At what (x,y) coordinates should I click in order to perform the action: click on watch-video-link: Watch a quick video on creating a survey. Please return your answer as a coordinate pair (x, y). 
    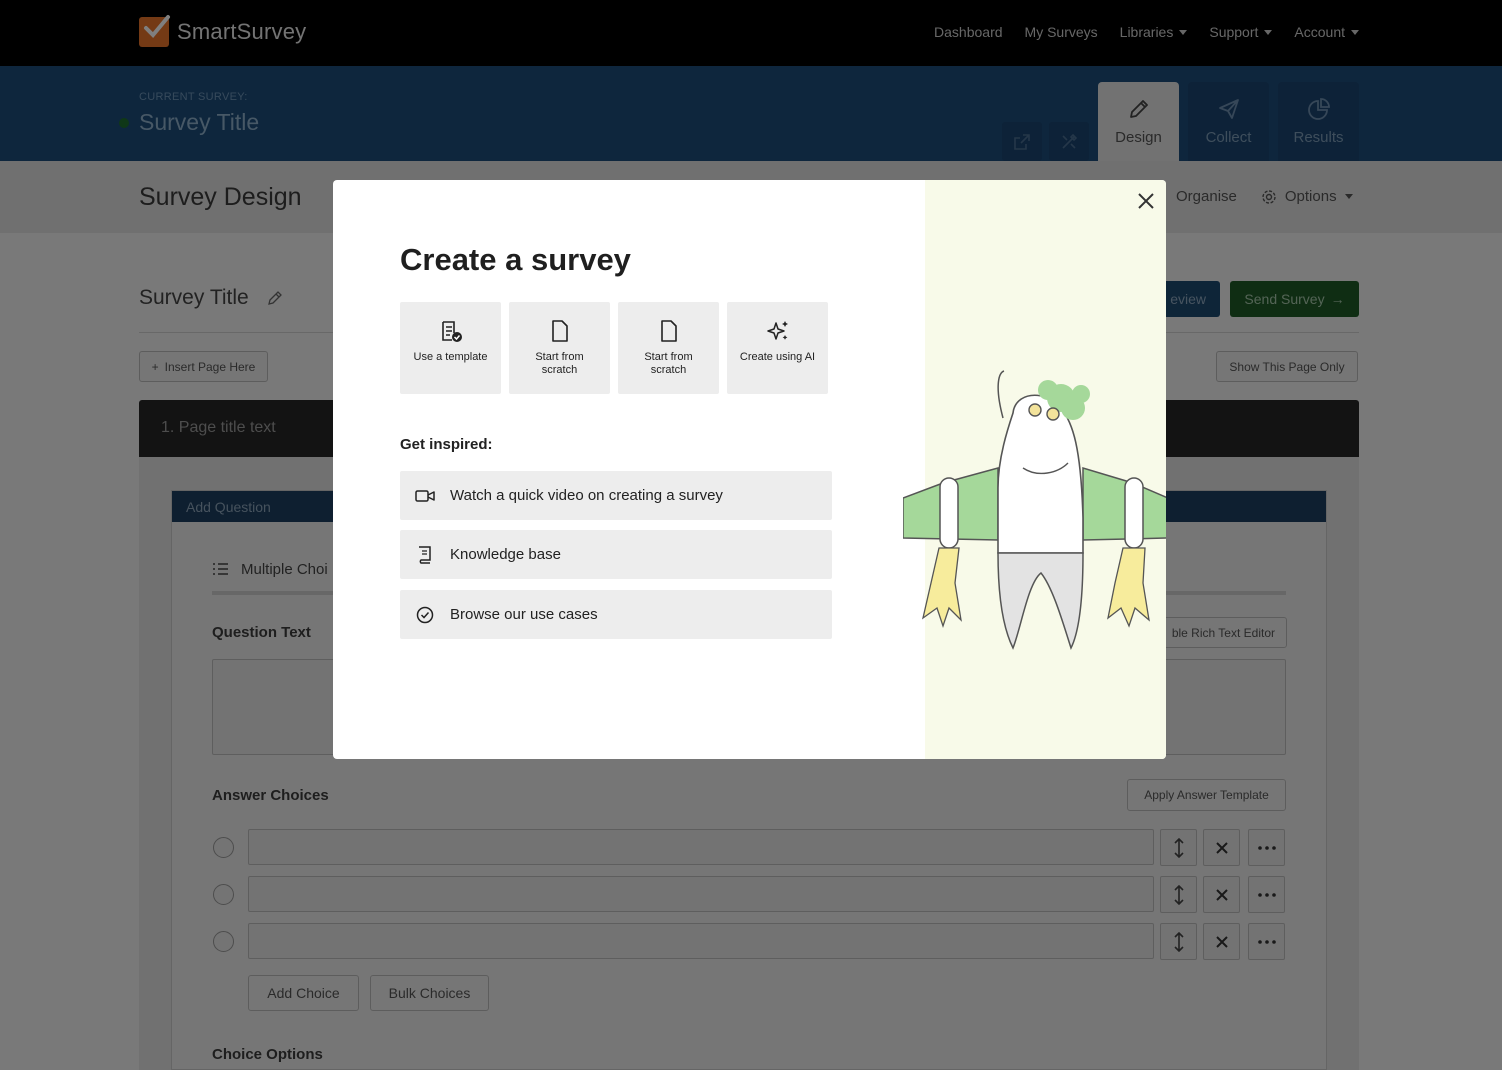
    Looking at the image, I should click on (616, 495).